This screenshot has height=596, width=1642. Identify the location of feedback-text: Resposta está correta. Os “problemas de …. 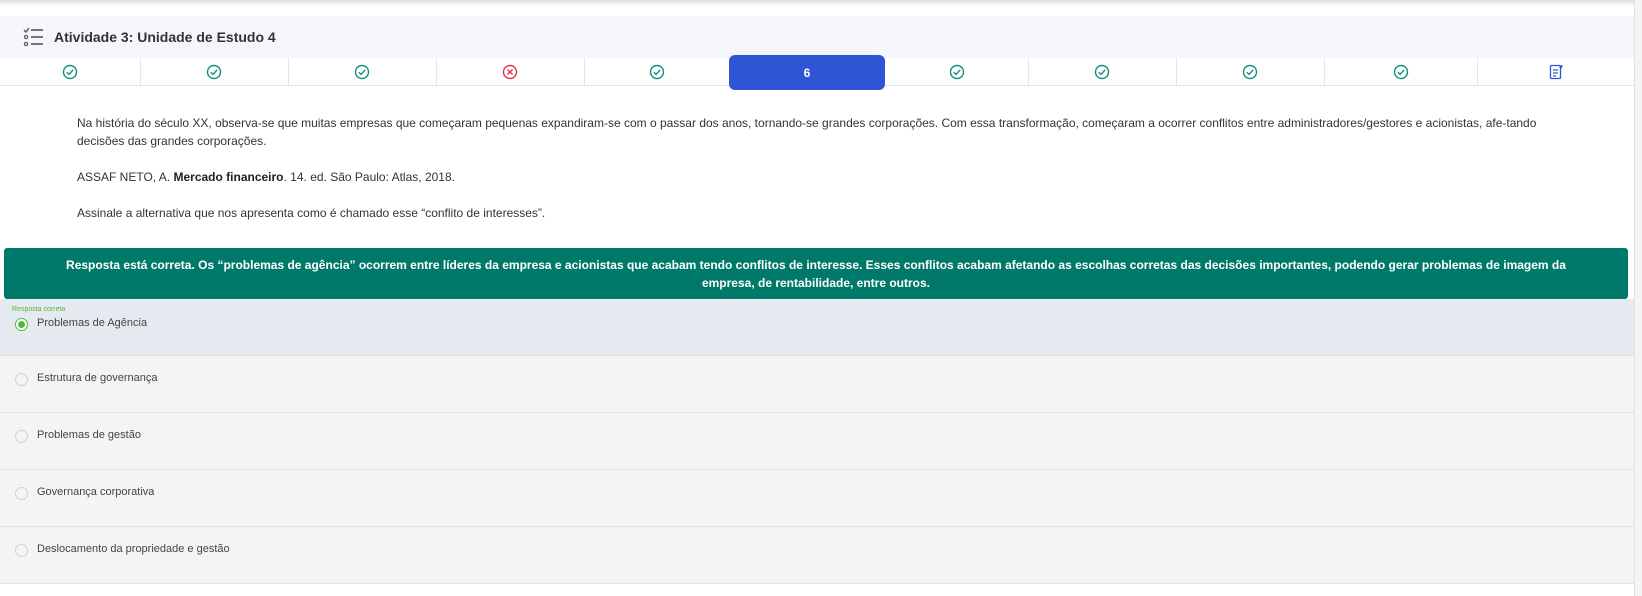
(816, 274).